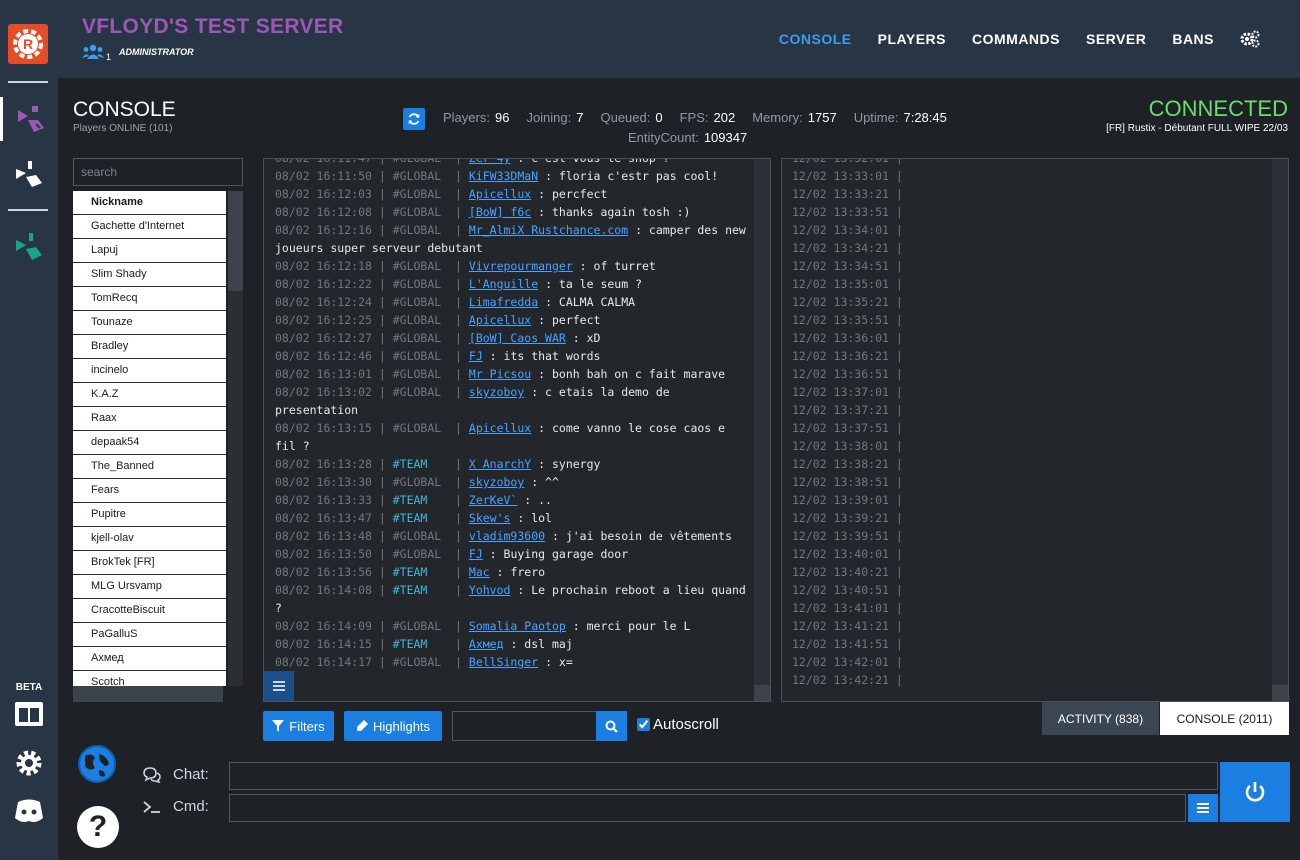 The image size is (1300, 860). Describe the element at coordinates (815, 39) in the screenshot. I see `nav-console: CONSOLE` at that location.